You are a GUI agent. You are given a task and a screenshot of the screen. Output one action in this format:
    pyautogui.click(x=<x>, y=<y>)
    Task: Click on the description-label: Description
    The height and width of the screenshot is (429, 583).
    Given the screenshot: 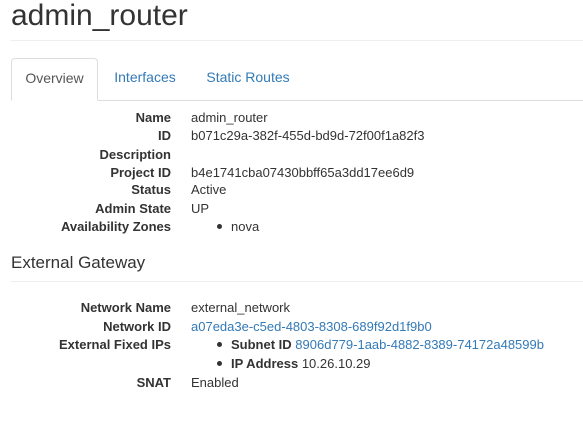 What is the action you would take?
    pyautogui.click(x=135, y=154)
    